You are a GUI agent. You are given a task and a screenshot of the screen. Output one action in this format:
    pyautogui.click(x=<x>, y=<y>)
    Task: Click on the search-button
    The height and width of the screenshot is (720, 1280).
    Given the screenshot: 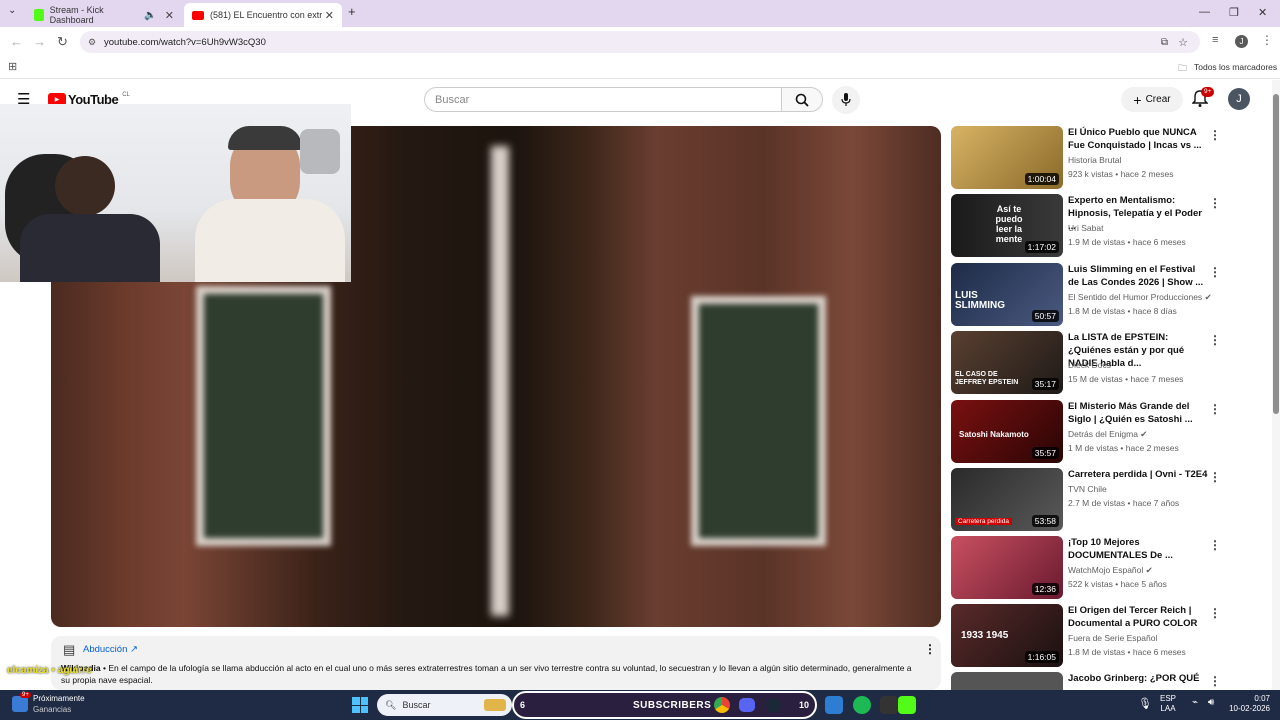 What is the action you would take?
    pyautogui.click(x=802, y=99)
    